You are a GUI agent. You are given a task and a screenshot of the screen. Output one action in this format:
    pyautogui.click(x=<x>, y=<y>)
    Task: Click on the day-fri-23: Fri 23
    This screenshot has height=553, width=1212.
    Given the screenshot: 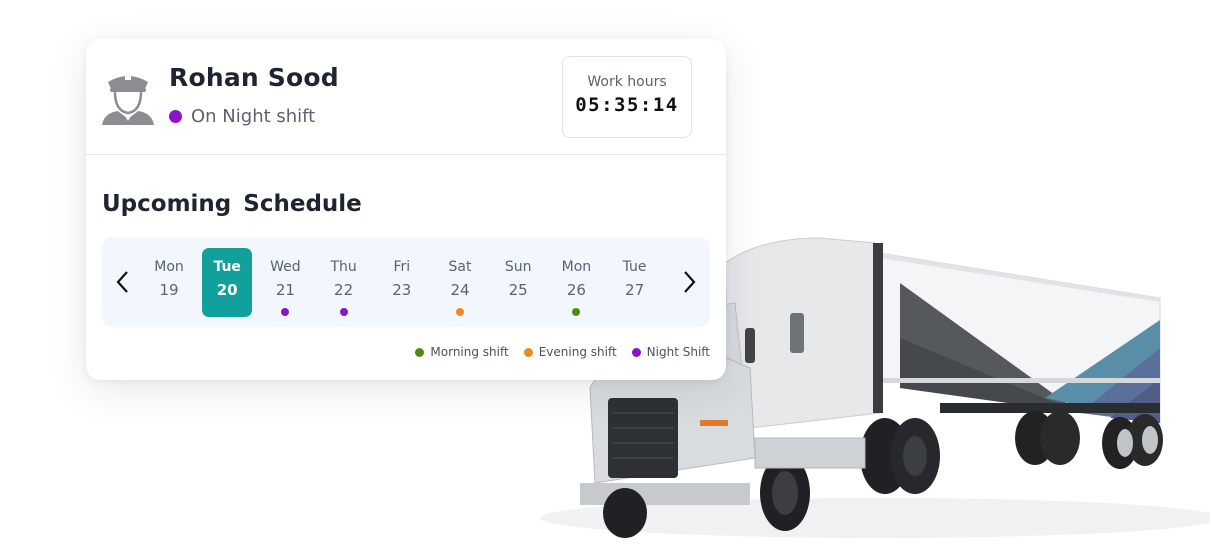 What is the action you would take?
    pyautogui.click(x=402, y=282)
    